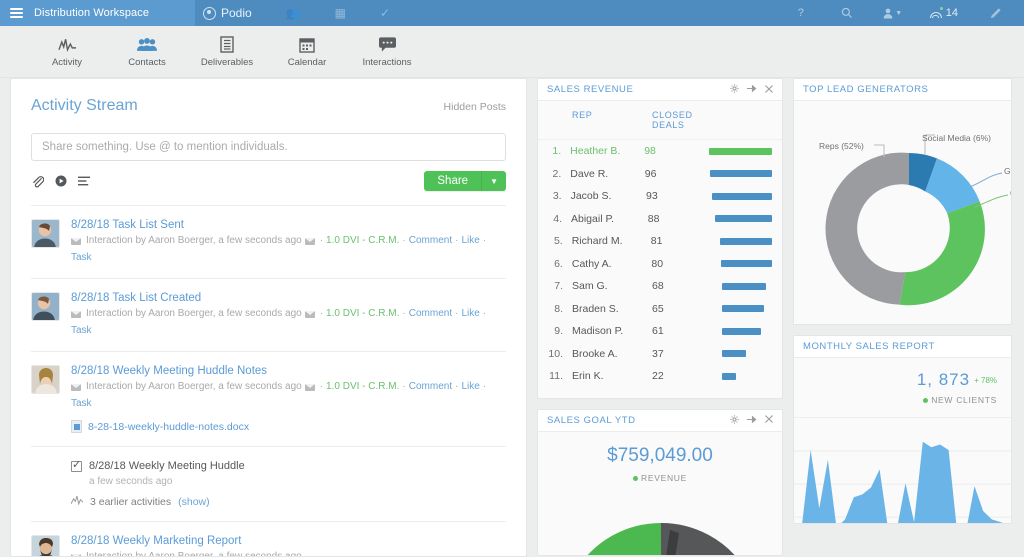 Image resolution: width=1024 pixels, height=557 pixels. I want to click on table-row: 4. Abigail P. 88, so click(660, 219).